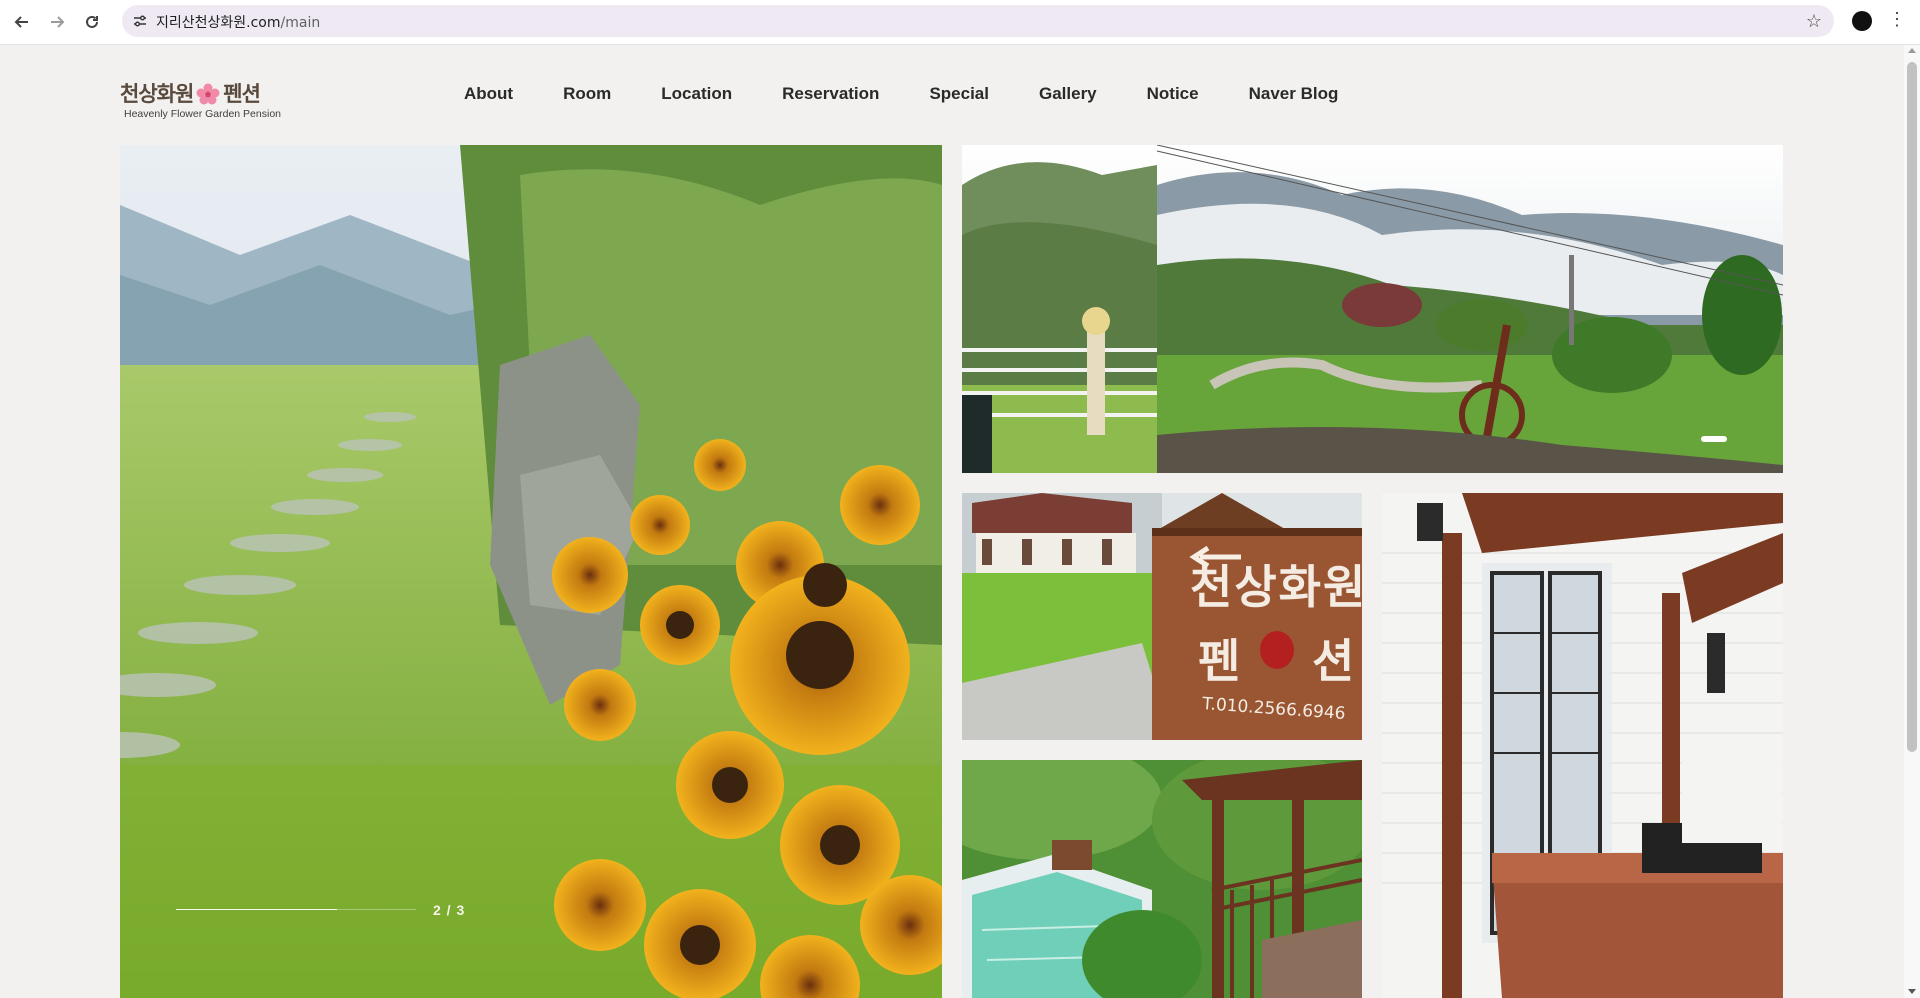 This screenshot has width=1920, height=998. What do you see at coordinates (218, 23) in the screenshot?
I see `url-host: 지리산천상화원.com` at bounding box center [218, 23].